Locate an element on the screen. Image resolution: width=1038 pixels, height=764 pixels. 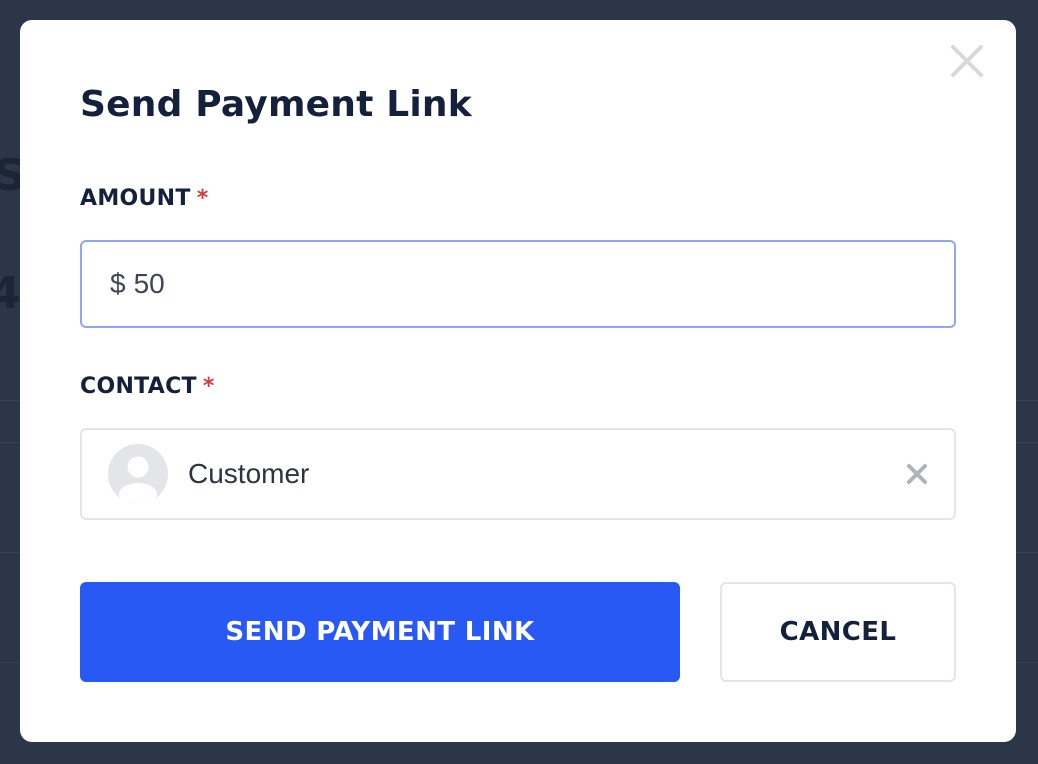
contact-select: Customer is located at coordinates (518, 474).